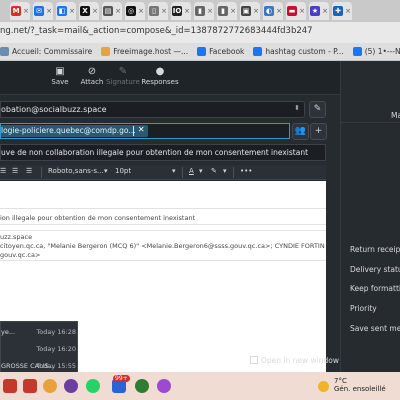 The image size is (400, 400). I want to click on x-icon: X, so click(85, 11).